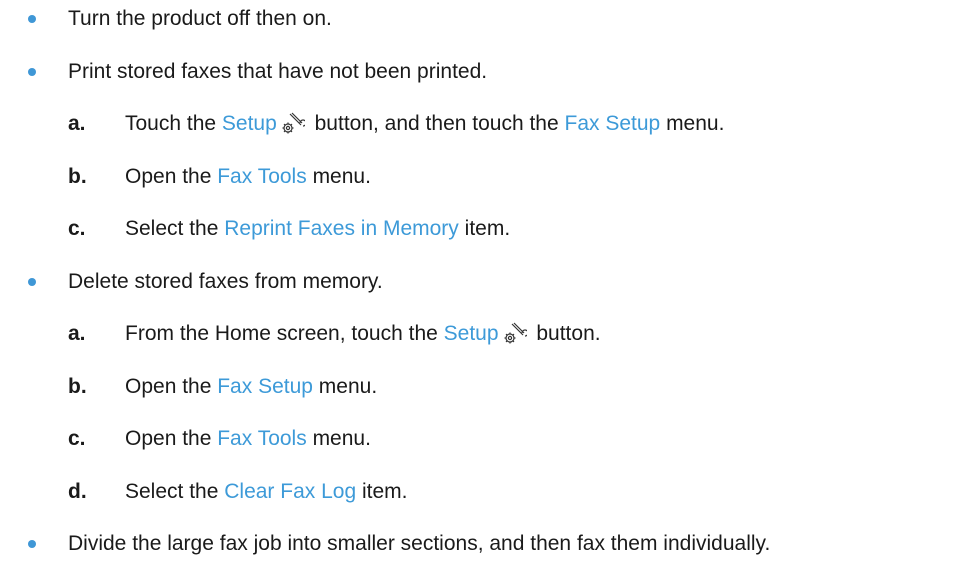 The image size is (963, 583). Describe the element at coordinates (284, 333) in the screenshot. I see `step-text: From the Home screen, touch the` at that location.